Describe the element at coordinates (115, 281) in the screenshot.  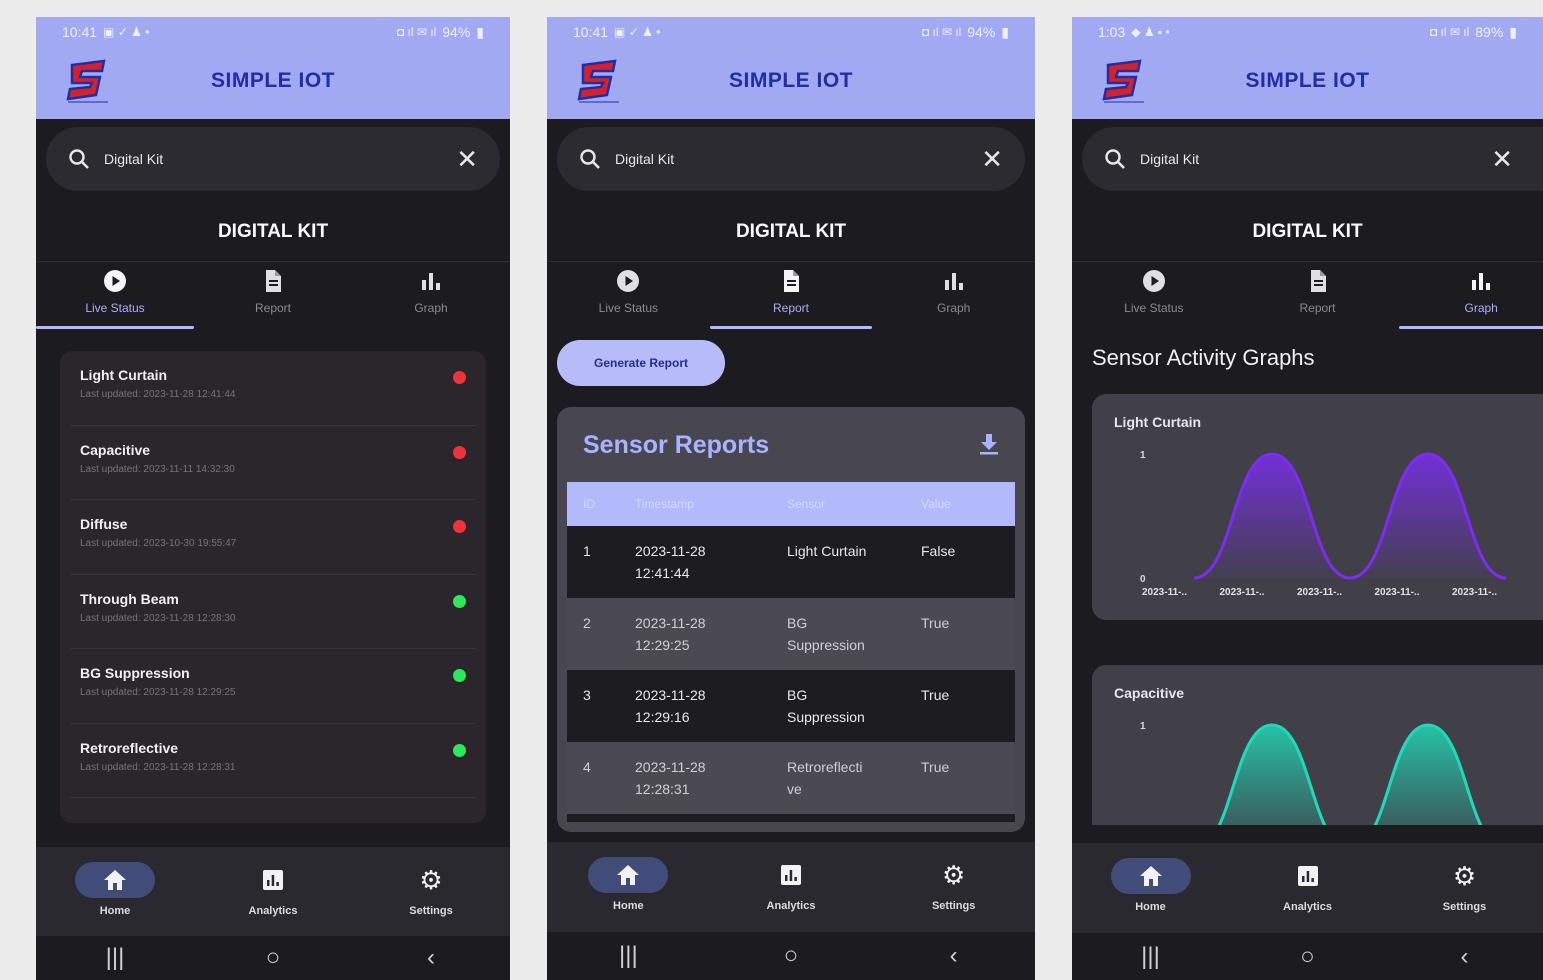
I see `play-circle-icon` at that location.